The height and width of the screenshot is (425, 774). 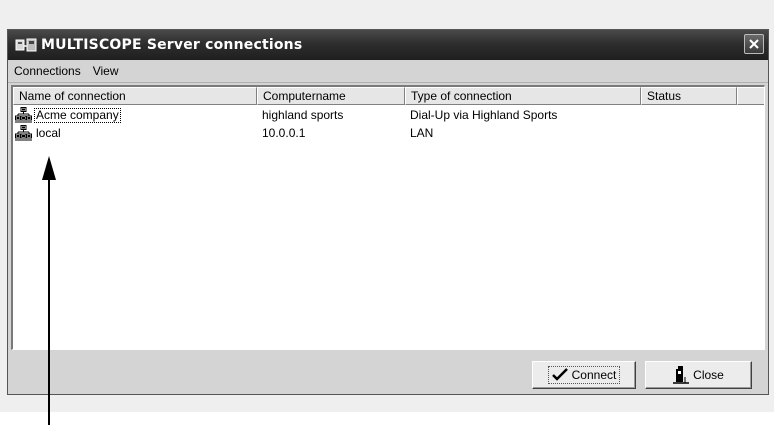 I want to click on column-header-filler, so click(x=750, y=96).